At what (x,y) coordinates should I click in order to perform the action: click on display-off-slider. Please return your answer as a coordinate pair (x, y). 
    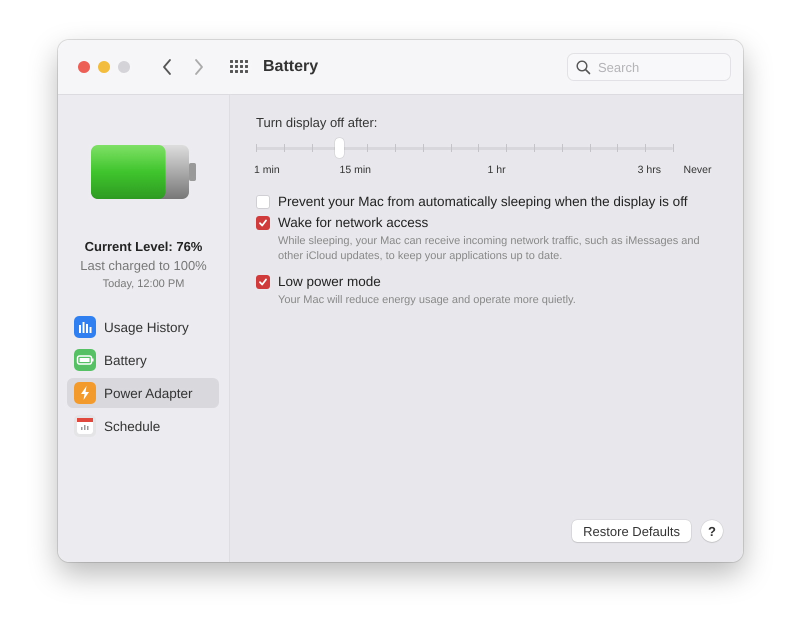
    Looking at the image, I should click on (464, 149).